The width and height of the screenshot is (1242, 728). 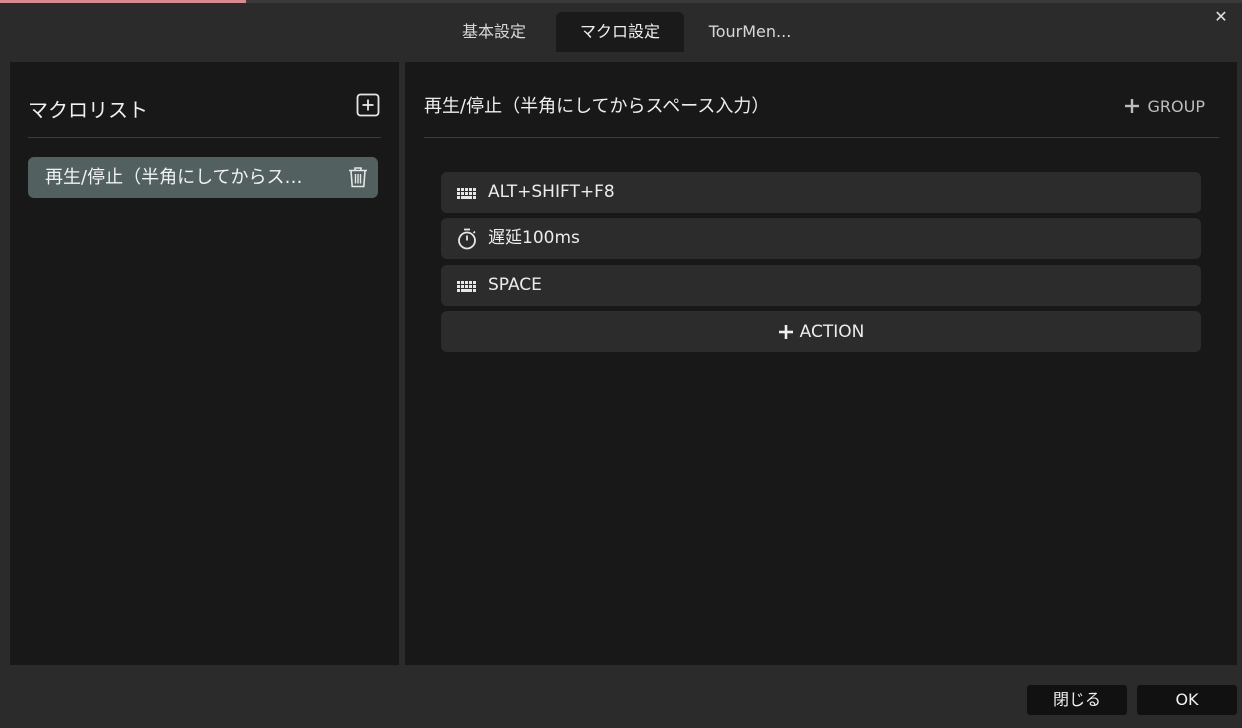 I want to click on action-label: 遅延100ms, so click(x=534, y=238).